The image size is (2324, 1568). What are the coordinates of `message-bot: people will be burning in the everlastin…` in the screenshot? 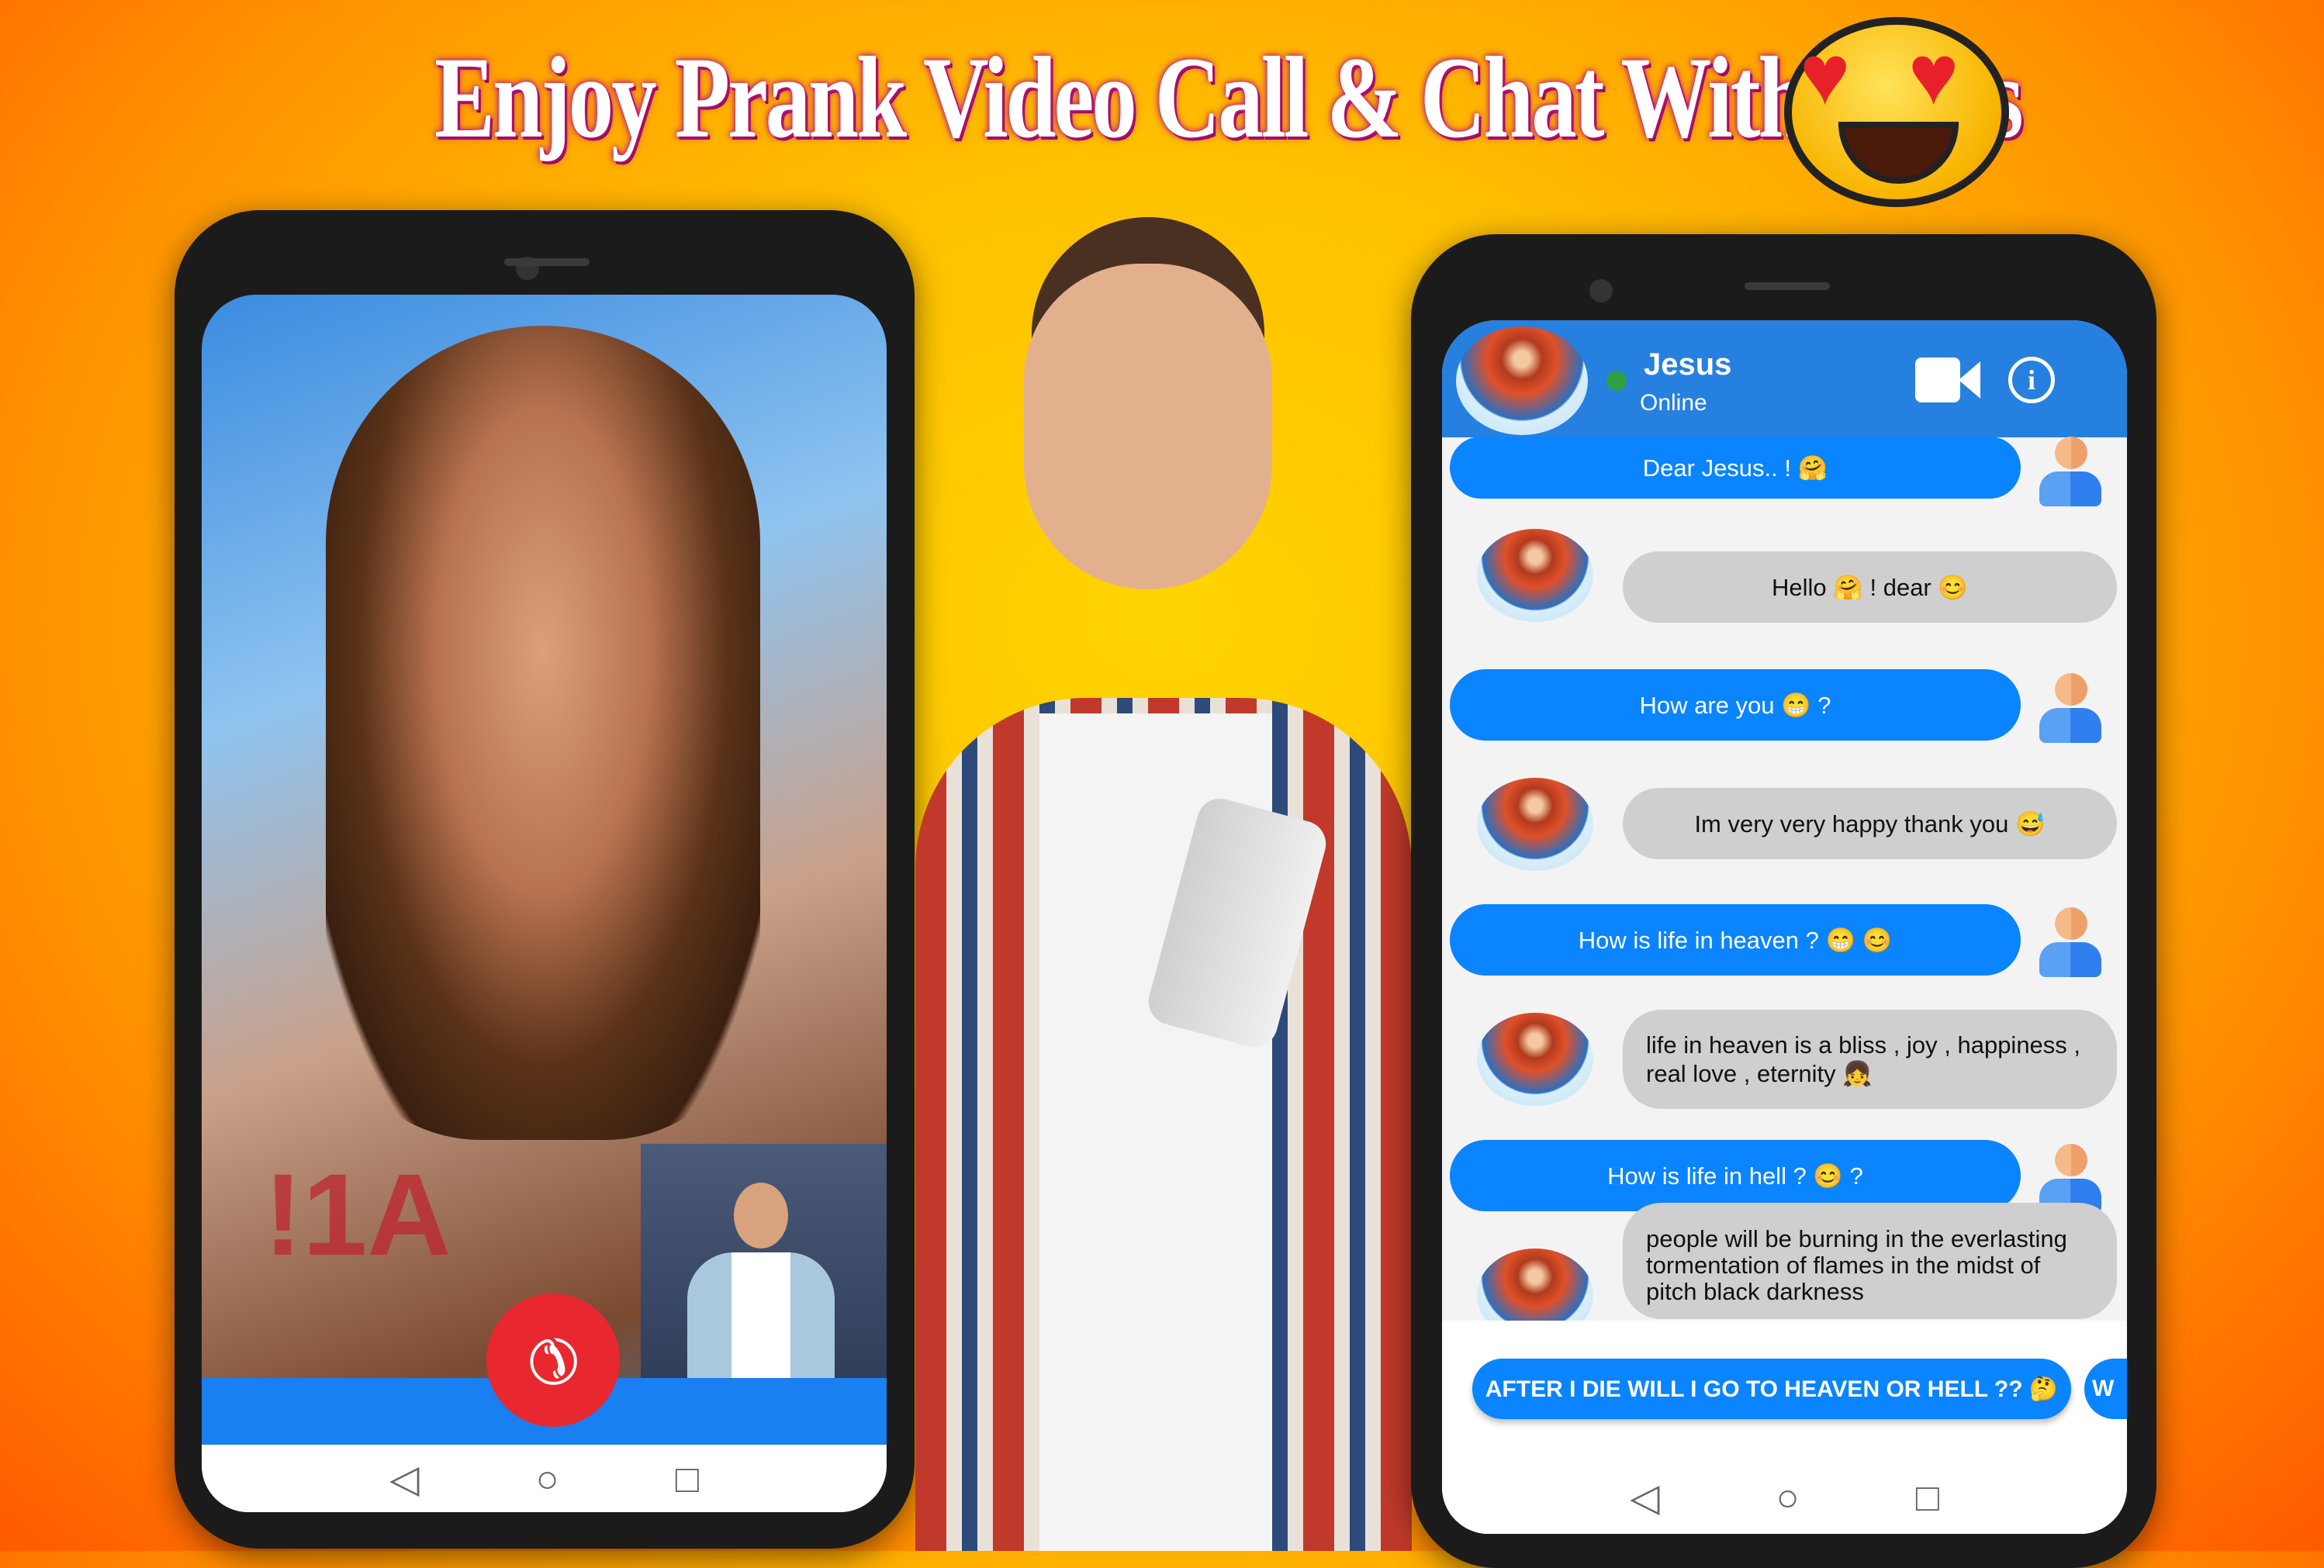 It's located at (1870, 1261).